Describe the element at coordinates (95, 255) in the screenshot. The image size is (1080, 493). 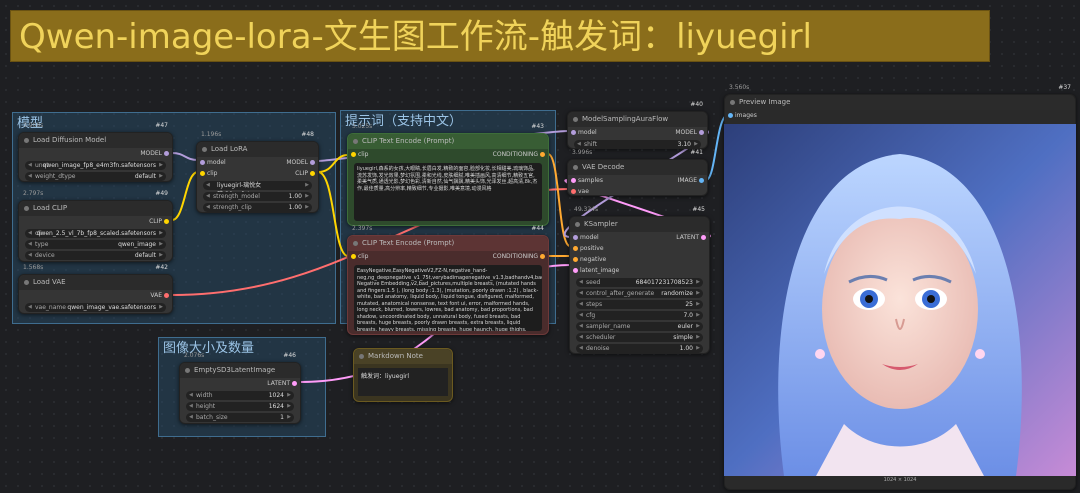
I see `clip-device-widget: device default` at that location.